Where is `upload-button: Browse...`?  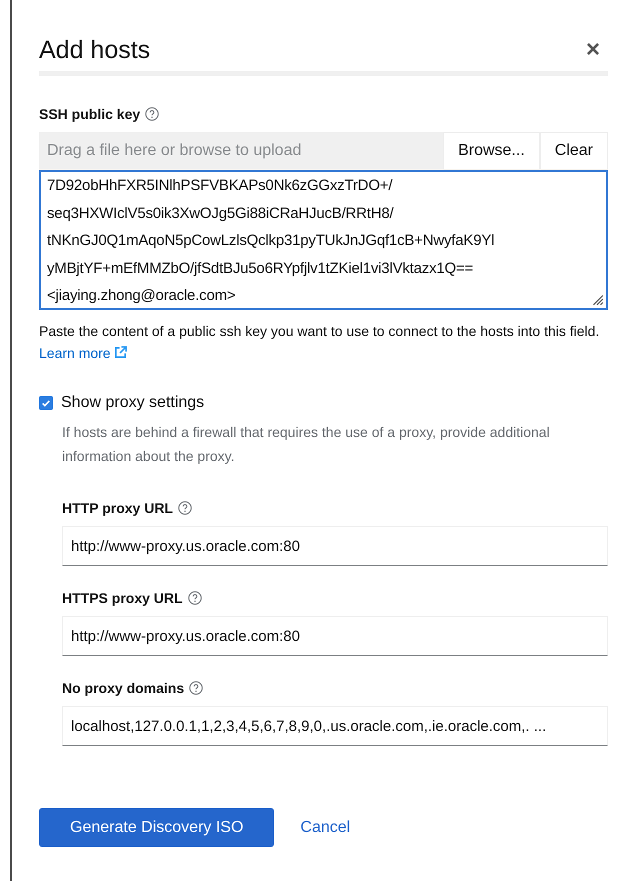 upload-button: Browse... is located at coordinates (491, 151).